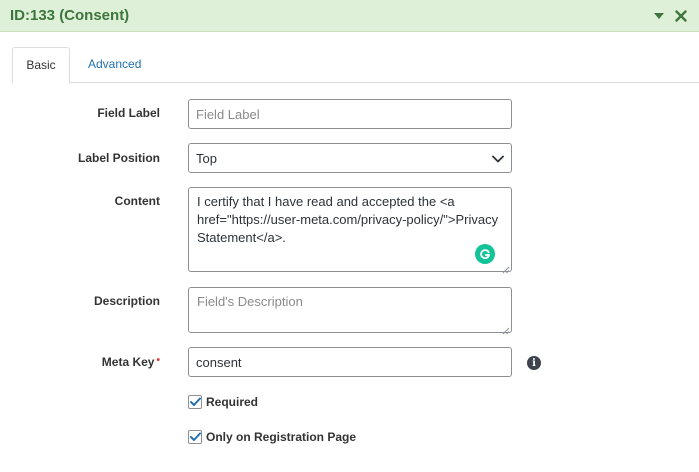 The width and height of the screenshot is (699, 472). What do you see at coordinates (498, 158) in the screenshot?
I see `chevron-down-icon` at bounding box center [498, 158].